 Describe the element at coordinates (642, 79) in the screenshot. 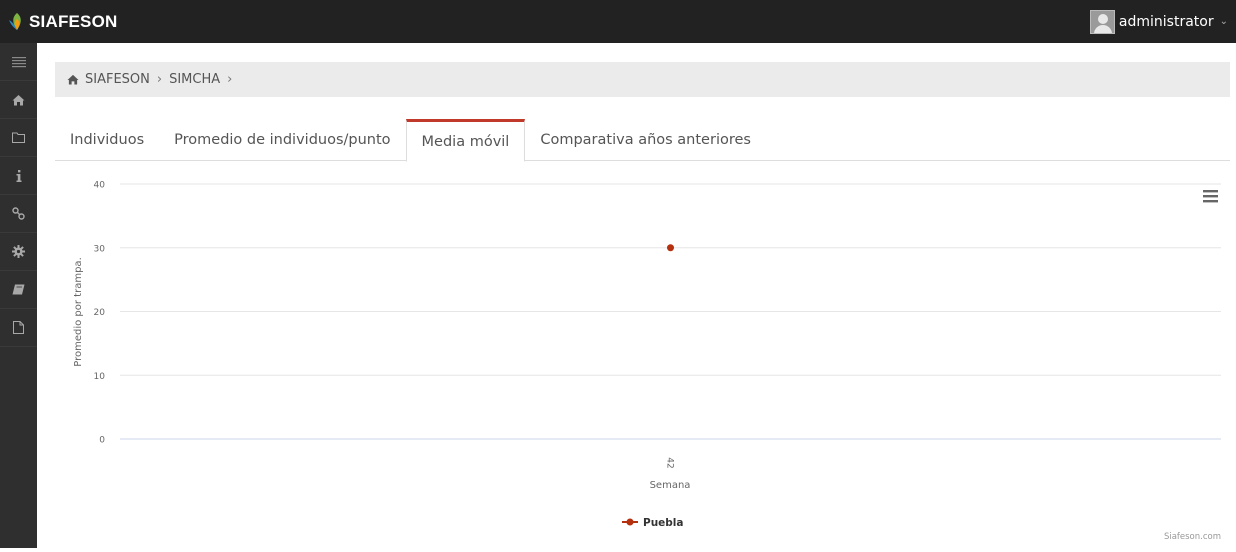

I see `breadcrumb: SIAFESON › SIMCHA ›` at that location.